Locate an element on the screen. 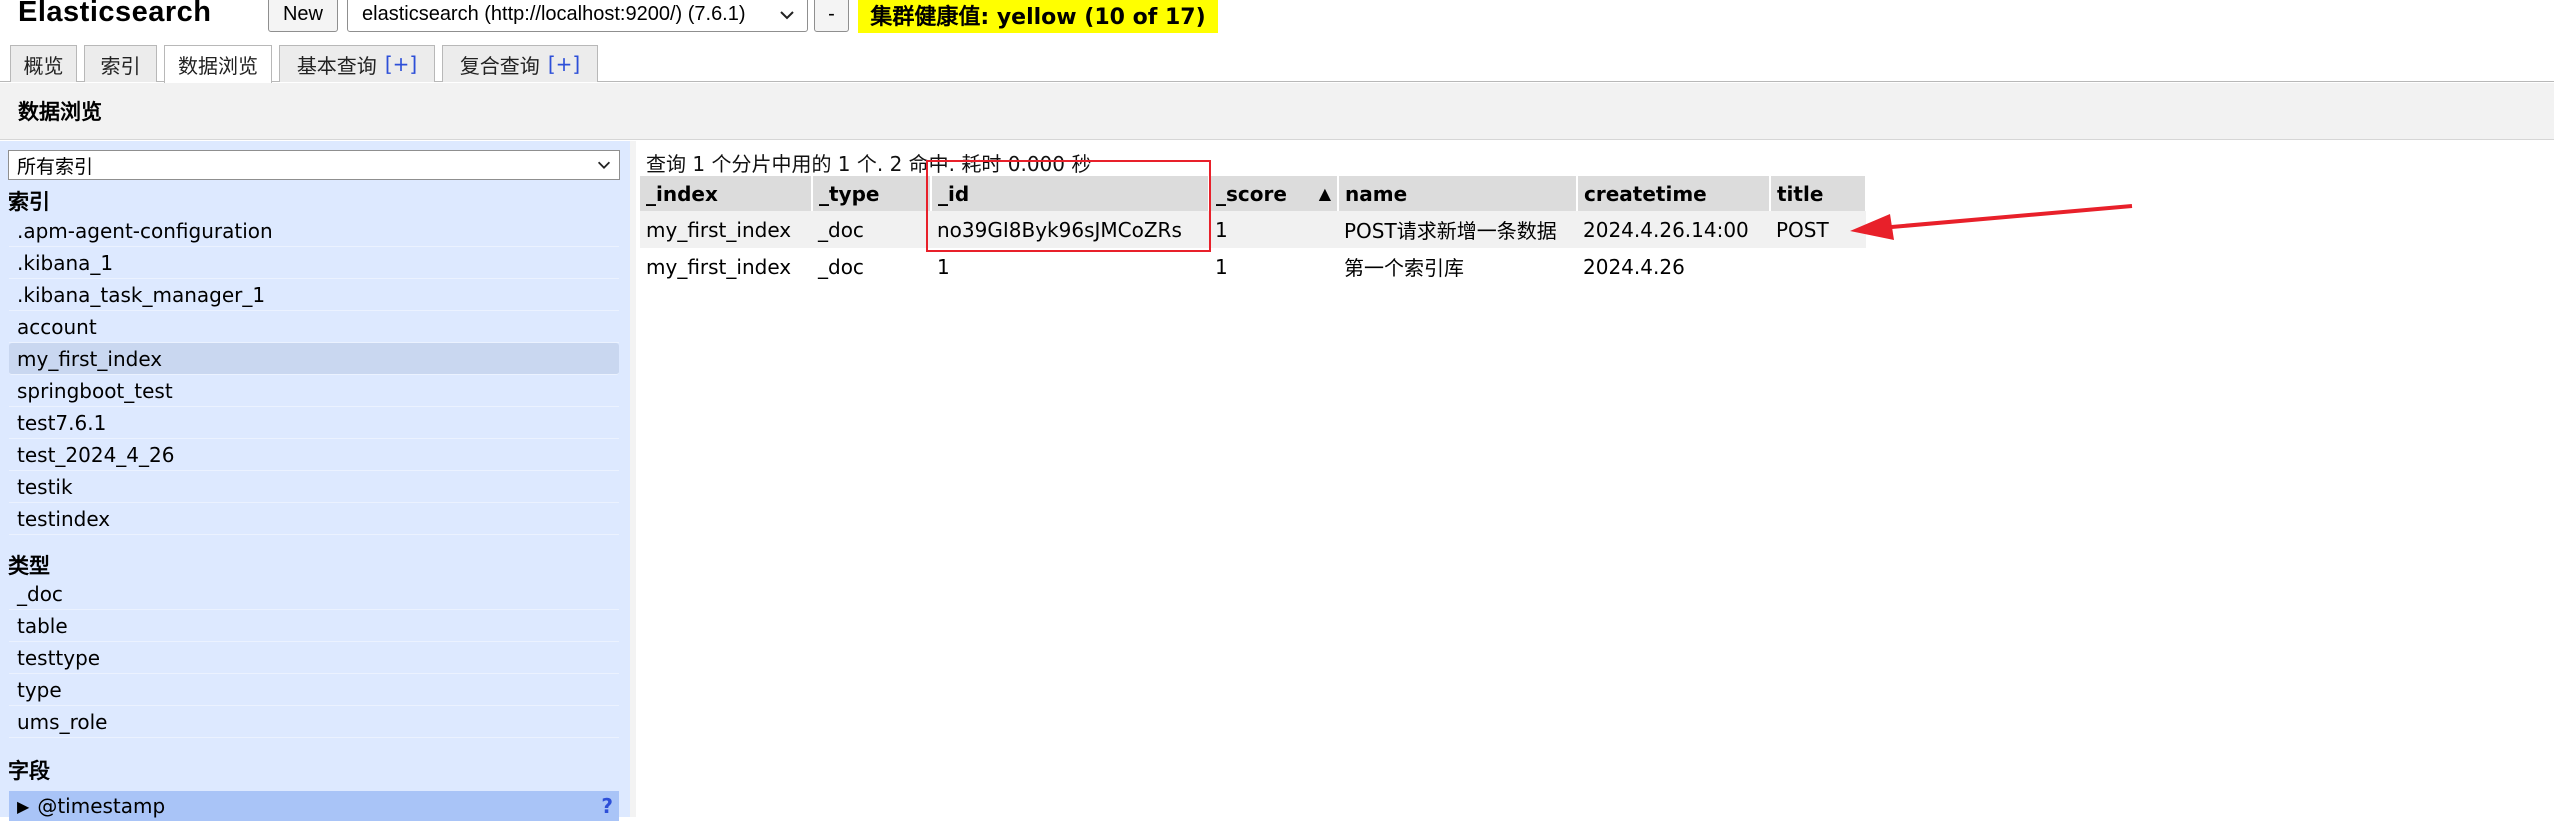 The height and width of the screenshot is (821, 2554). tab-label: 复合查询 is located at coordinates (499, 65).